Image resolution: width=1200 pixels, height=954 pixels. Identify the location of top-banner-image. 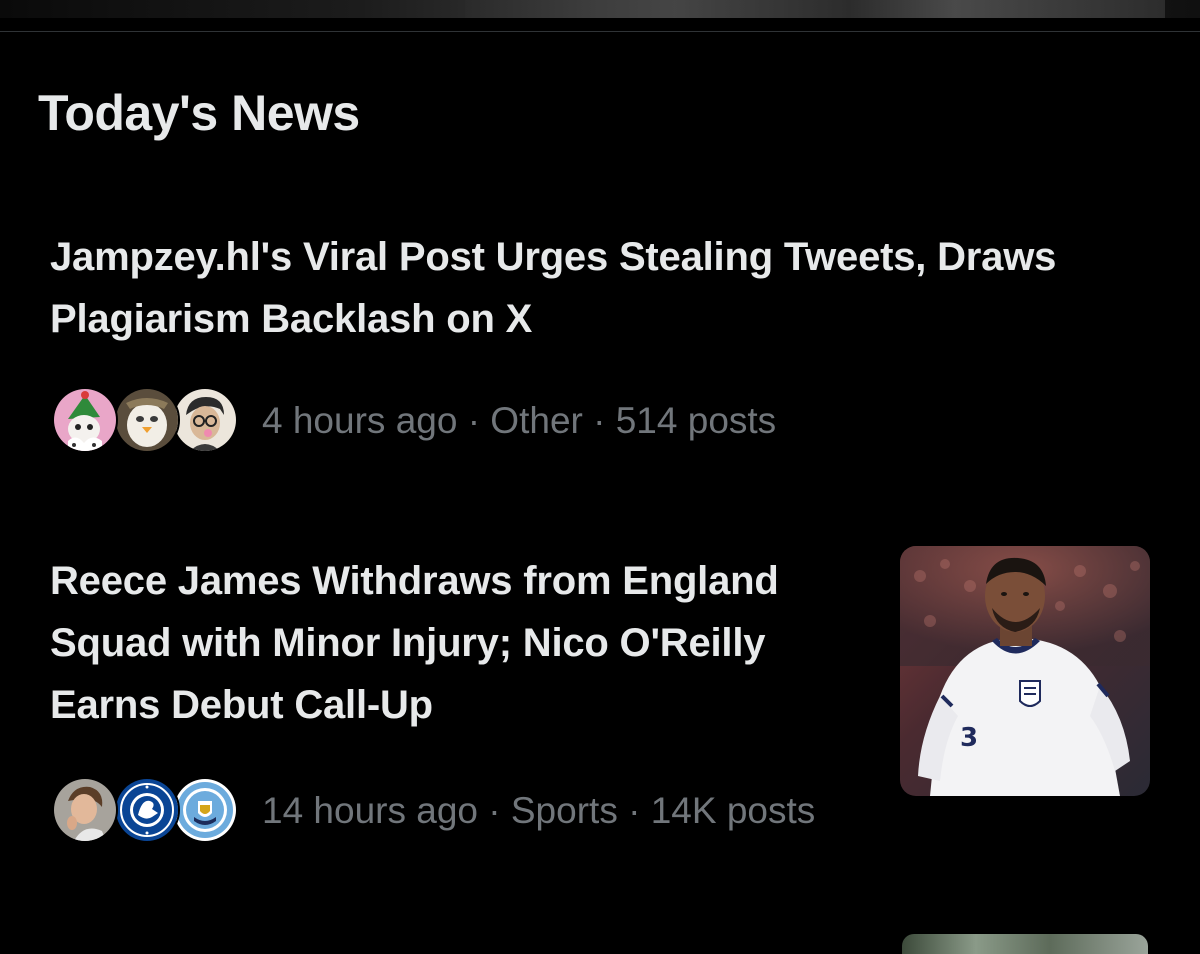
(600, 9).